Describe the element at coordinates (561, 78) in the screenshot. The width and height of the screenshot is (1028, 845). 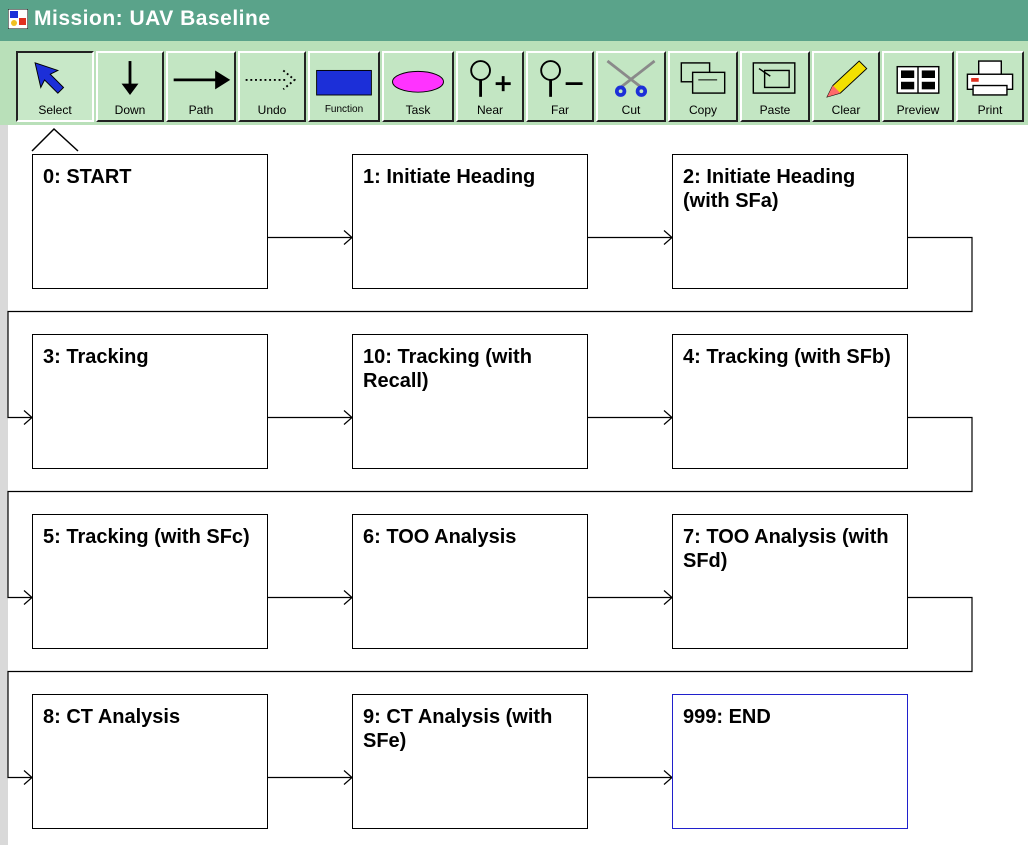
I see `zoom-out-icon` at that location.